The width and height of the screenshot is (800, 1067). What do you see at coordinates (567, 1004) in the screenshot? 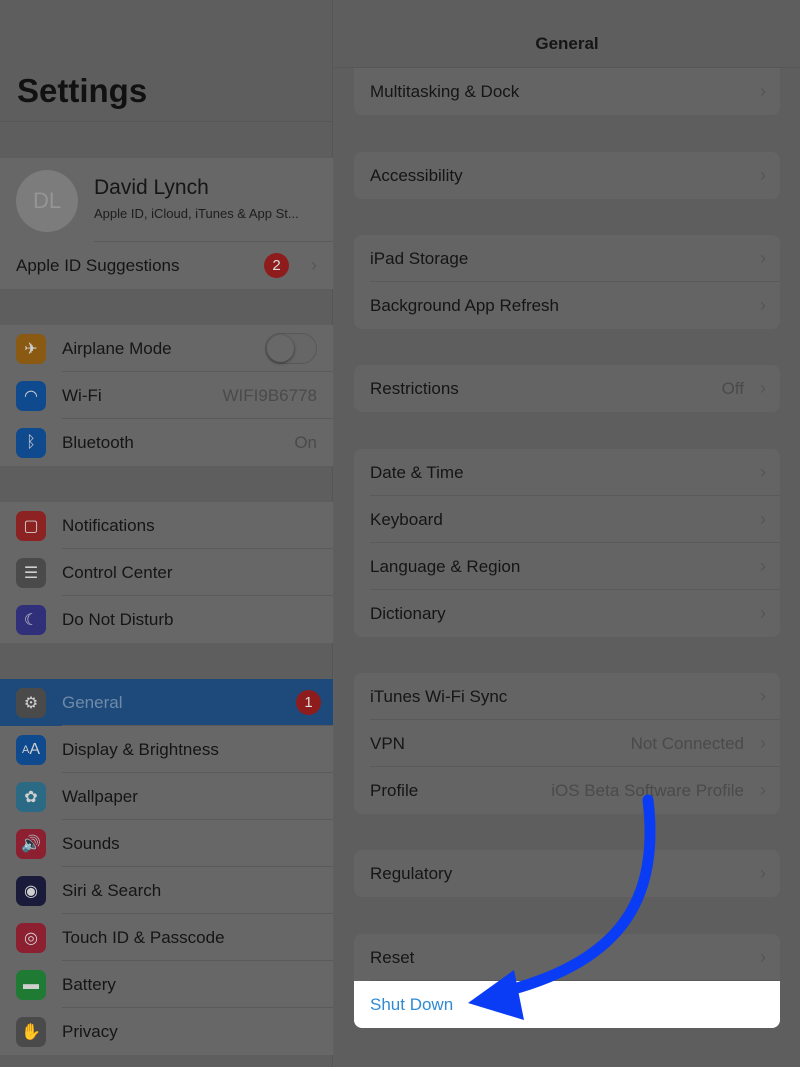
I see `general-item-shut-down: Shut Down` at bounding box center [567, 1004].